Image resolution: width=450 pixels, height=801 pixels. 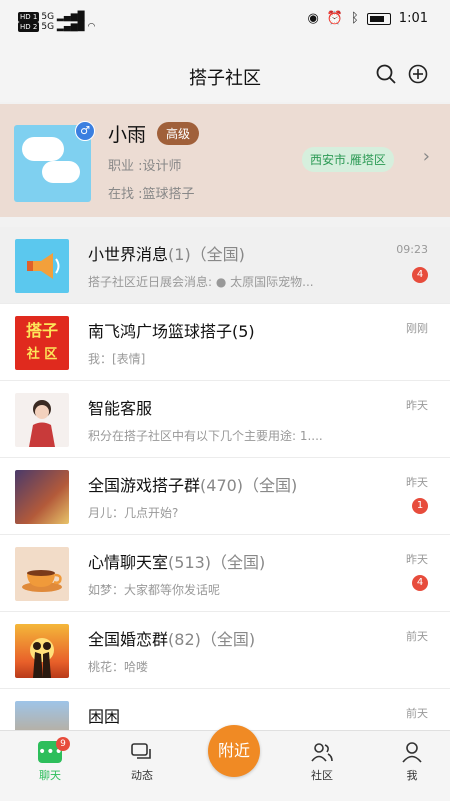 What do you see at coordinates (42, 651) in the screenshot?
I see `couple-silhouette-icon` at bounding box center [42, 651].